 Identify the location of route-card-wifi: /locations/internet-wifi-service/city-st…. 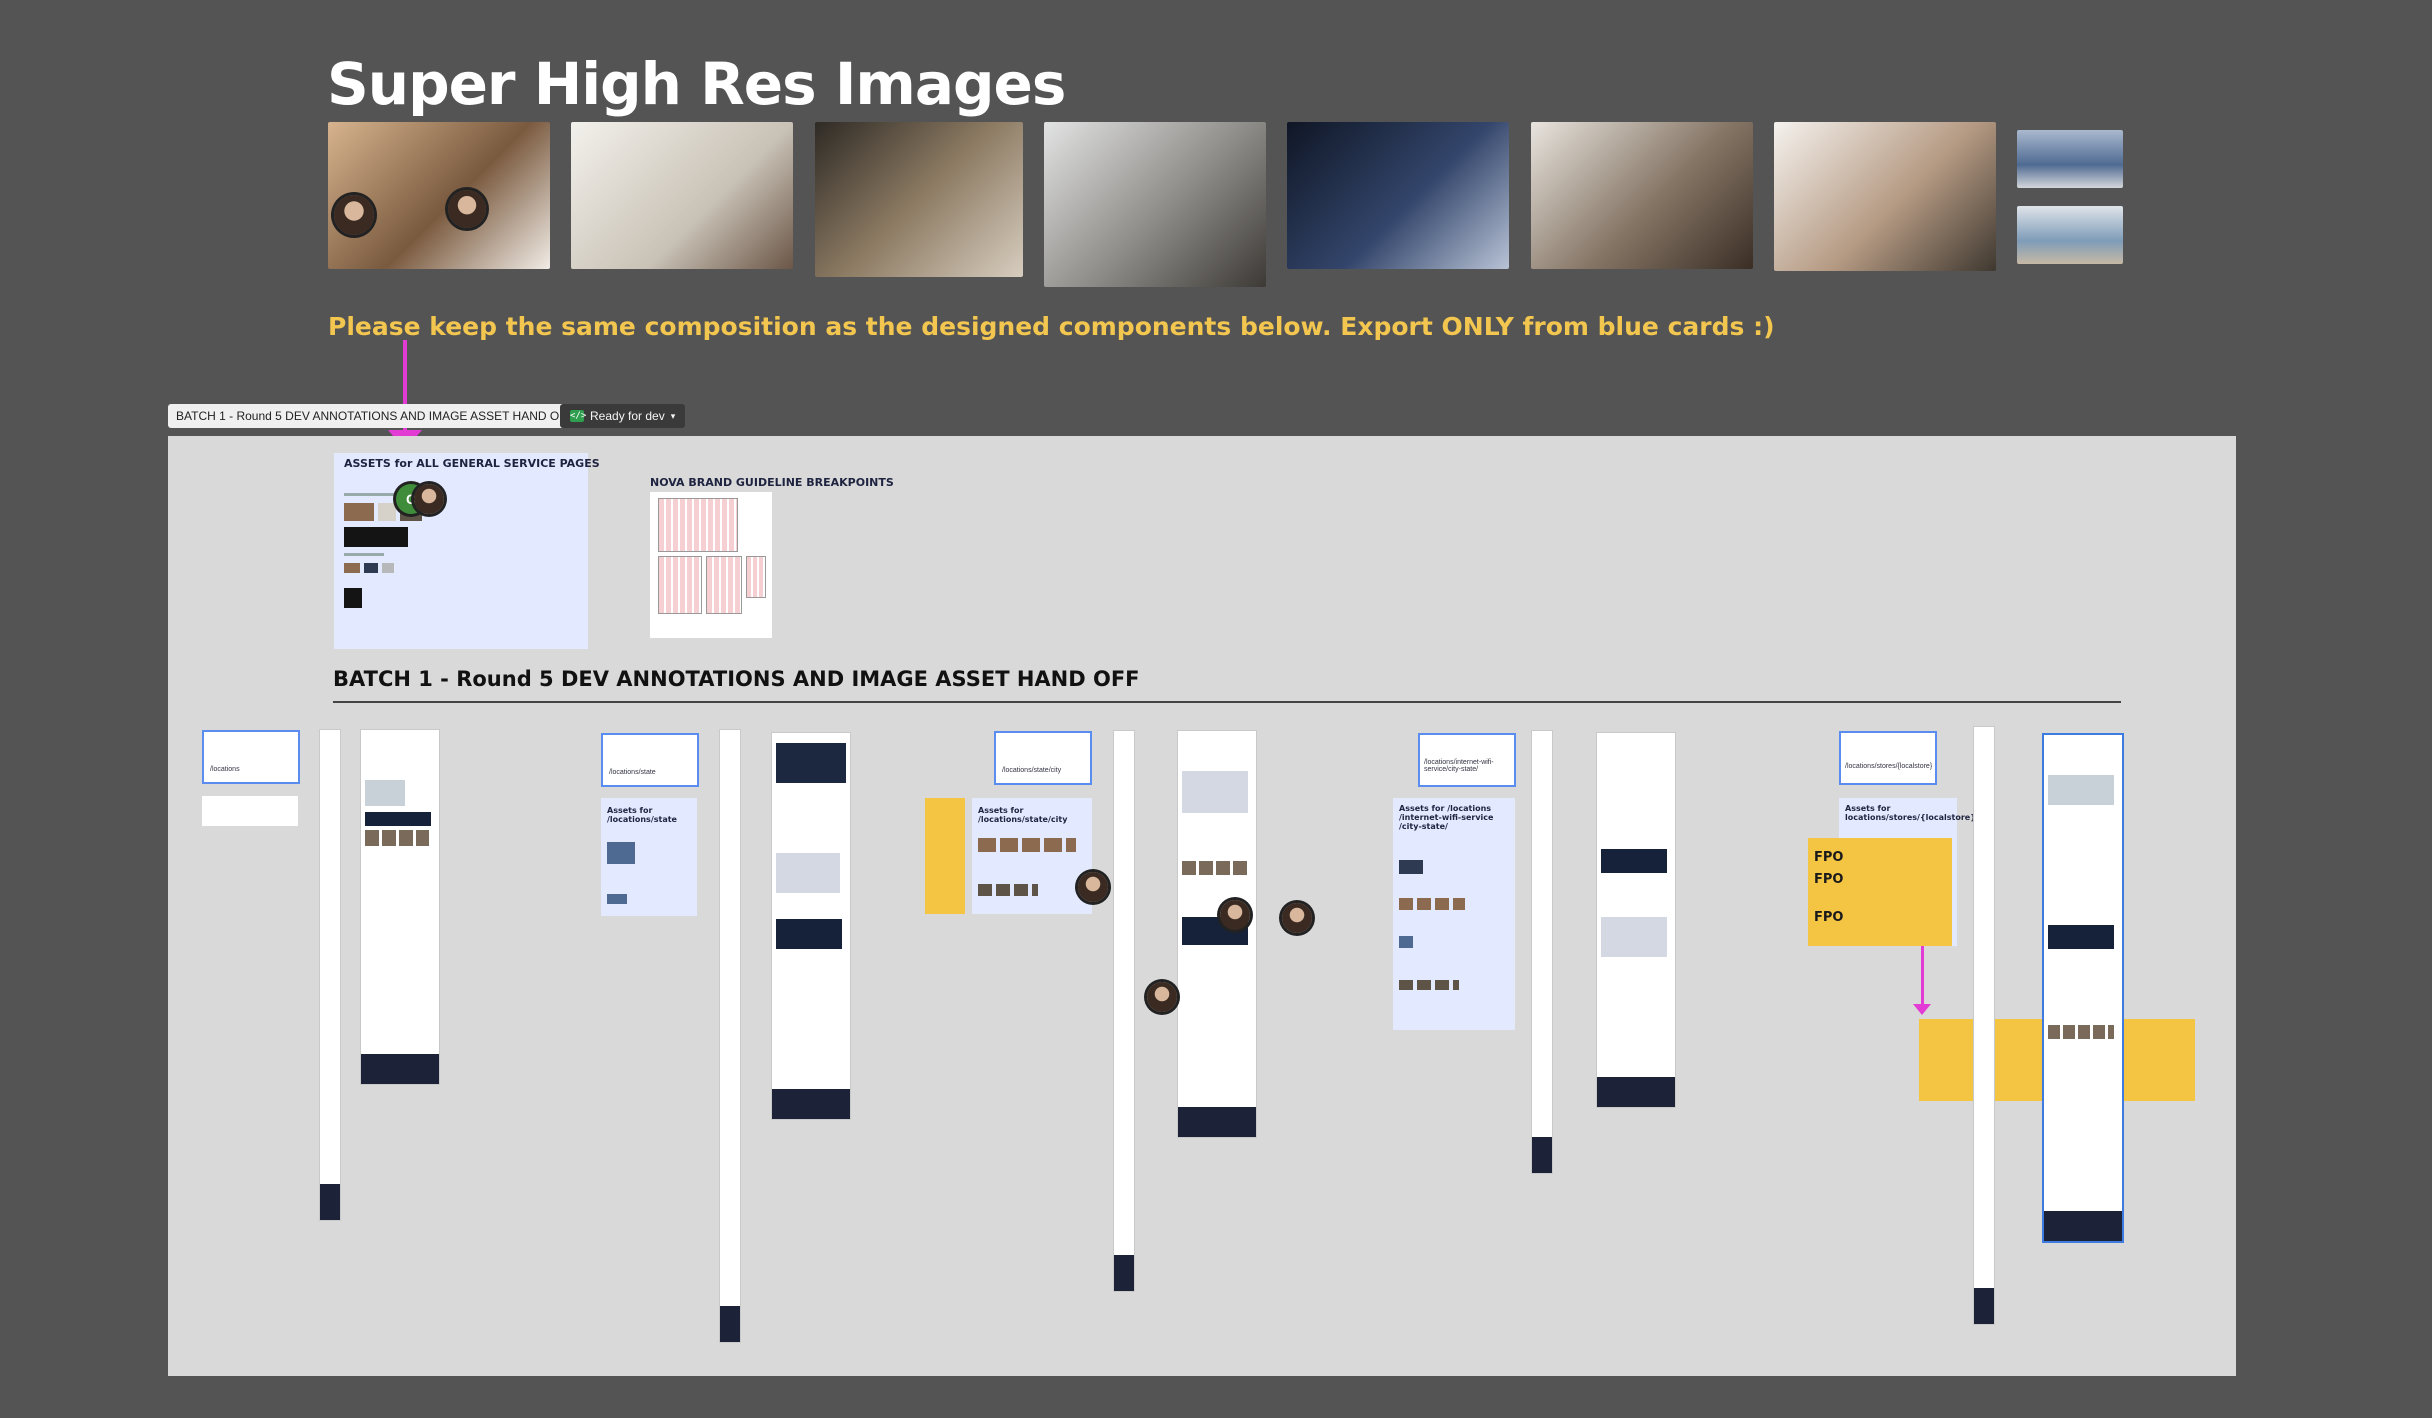
(1467, 760).